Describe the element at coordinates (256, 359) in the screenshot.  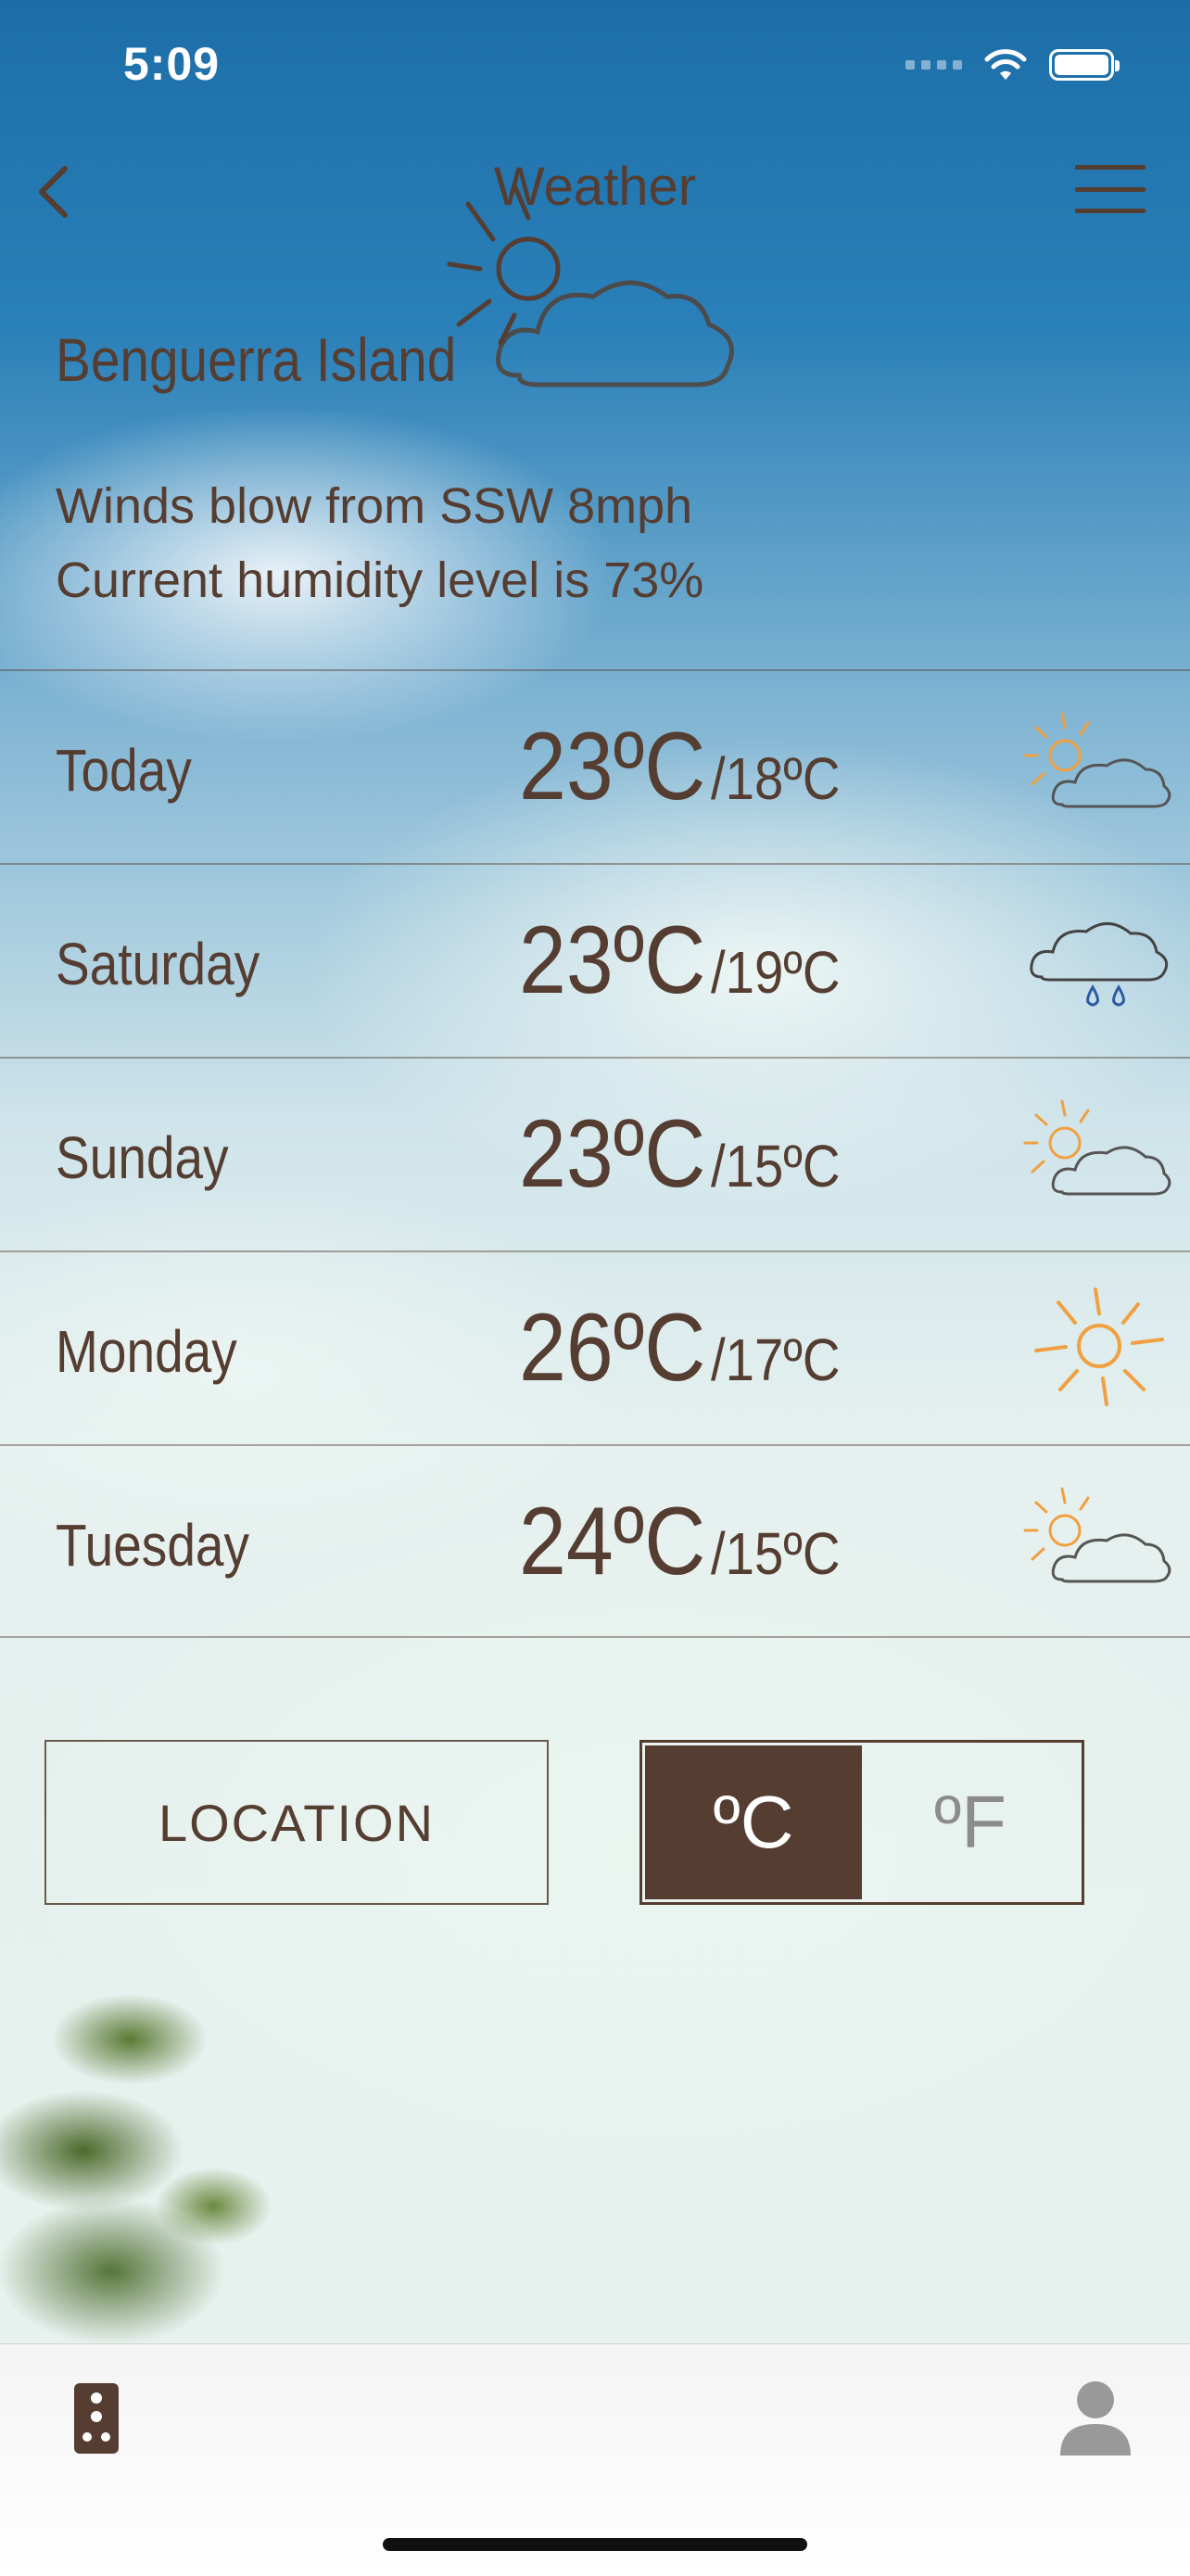
I see `location-name: Benguerra Island` at that location.